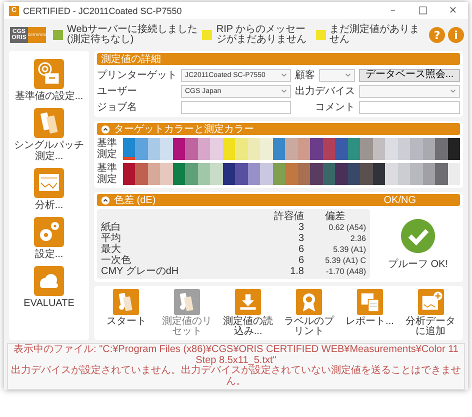 The width and height of the screenshot is (472, 417). I want to click on action-button: スタート, so click(126, 313).